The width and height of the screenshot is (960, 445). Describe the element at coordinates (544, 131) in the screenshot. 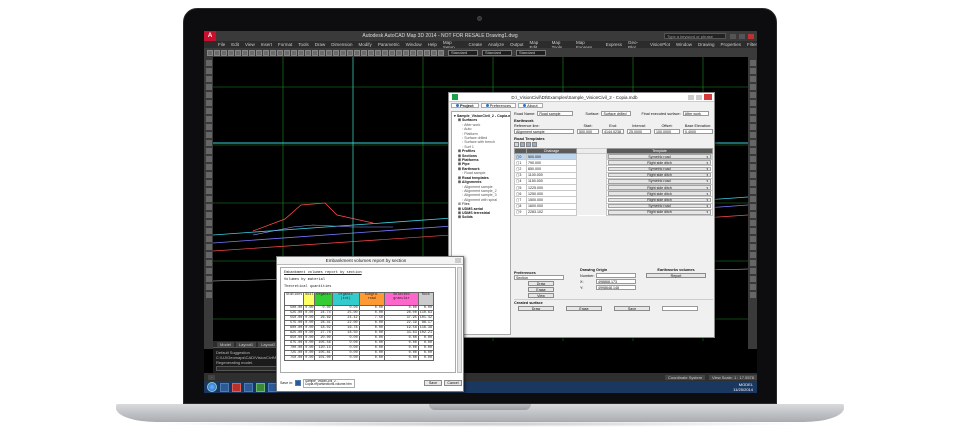

I see `reference-line-select: Alignment sample` at that location.